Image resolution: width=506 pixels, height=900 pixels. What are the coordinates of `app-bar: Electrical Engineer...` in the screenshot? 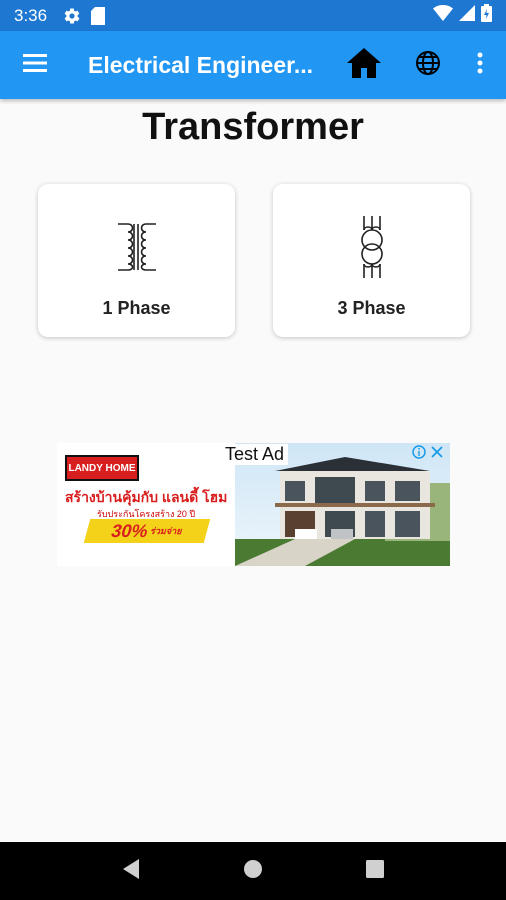 It's located at (253, 65).